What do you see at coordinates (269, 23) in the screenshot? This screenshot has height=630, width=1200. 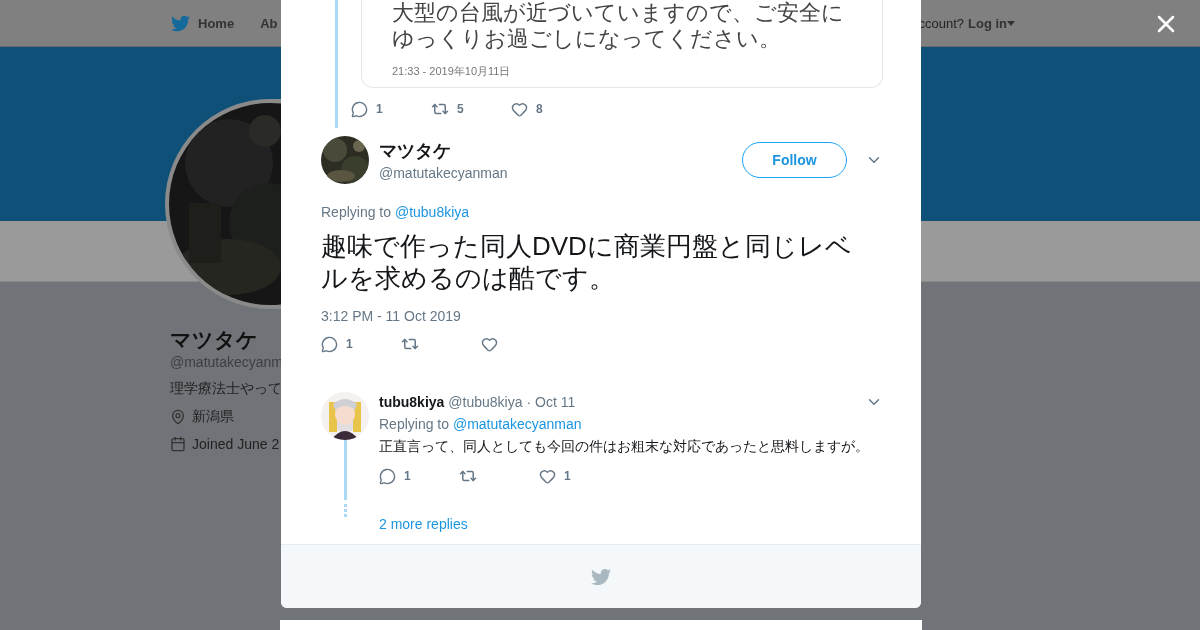 I see `nav-link: Ab` at bounding box center [269, 23].